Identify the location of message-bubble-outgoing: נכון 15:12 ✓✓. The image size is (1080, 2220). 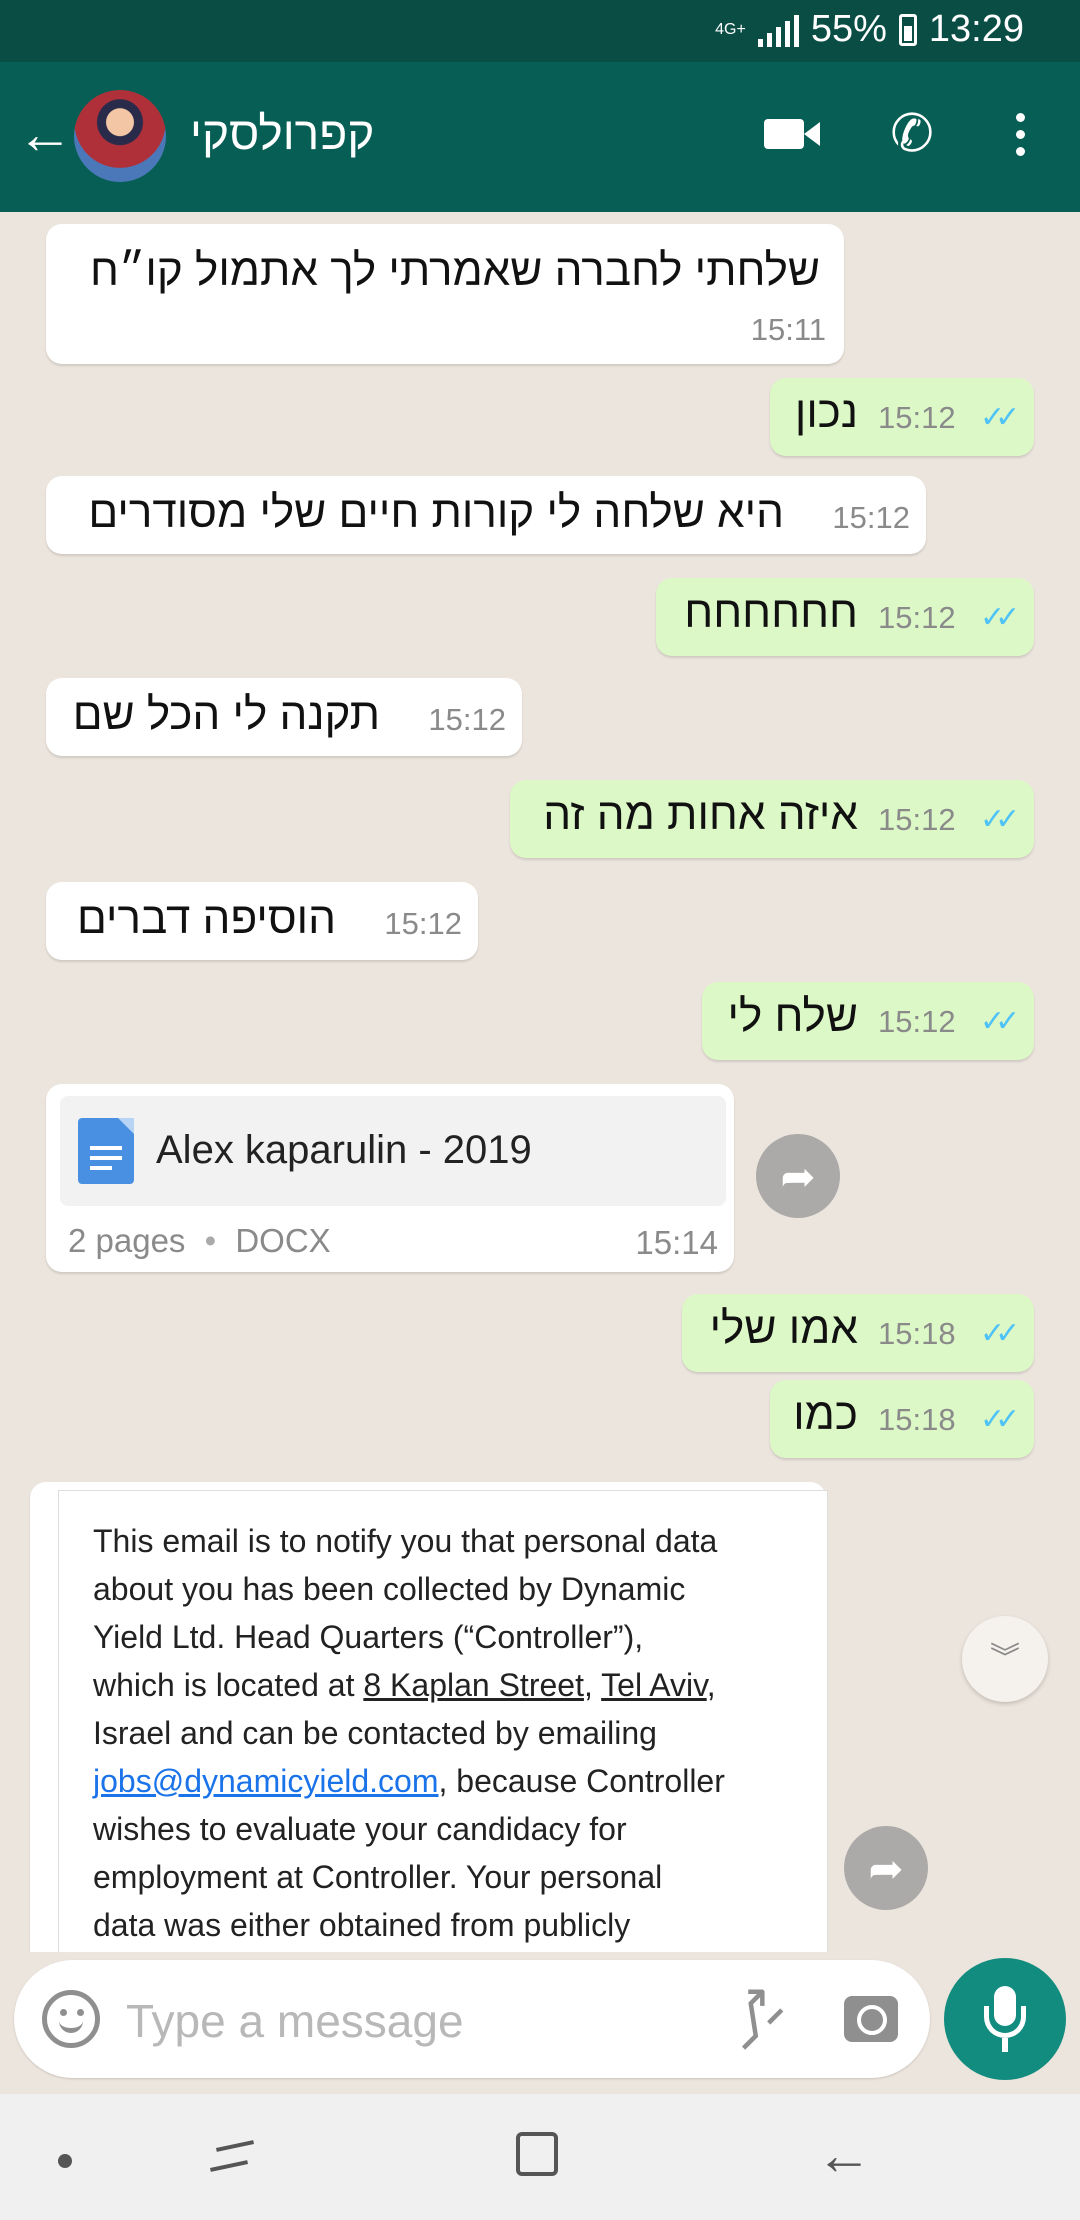
(902, 417).